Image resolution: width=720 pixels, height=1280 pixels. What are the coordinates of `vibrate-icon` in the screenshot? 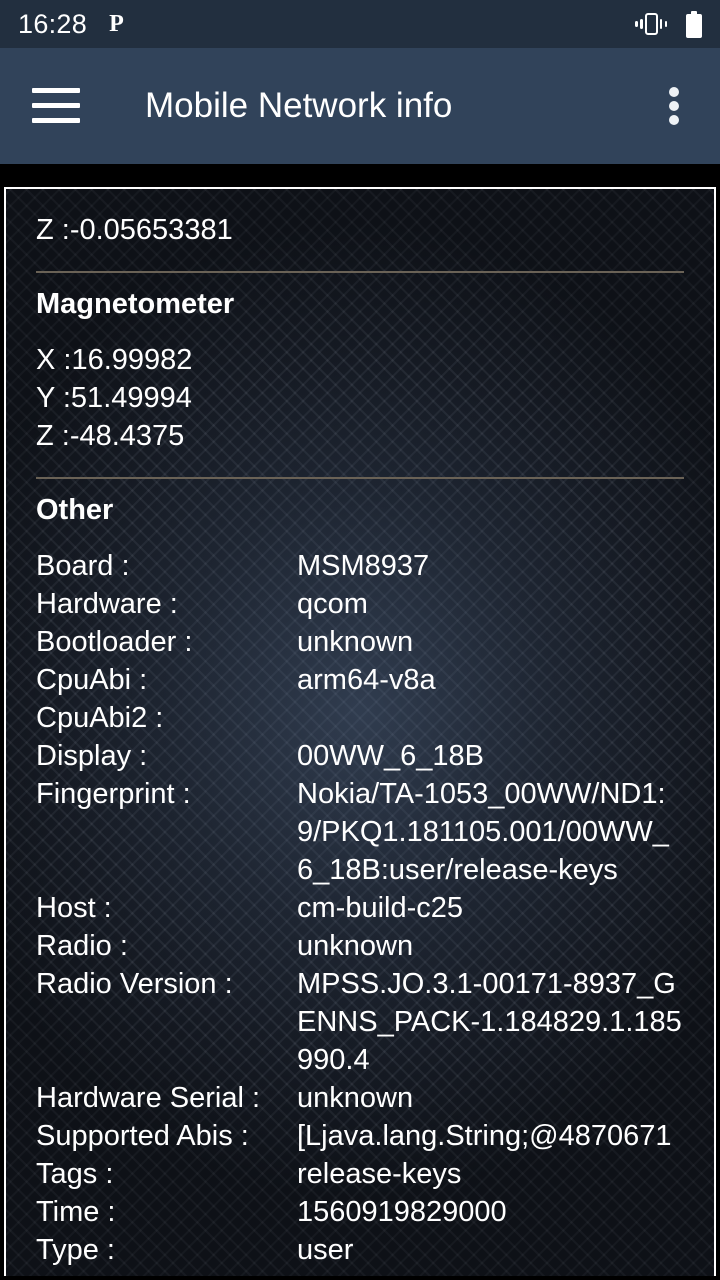 It's located at (651, 24).